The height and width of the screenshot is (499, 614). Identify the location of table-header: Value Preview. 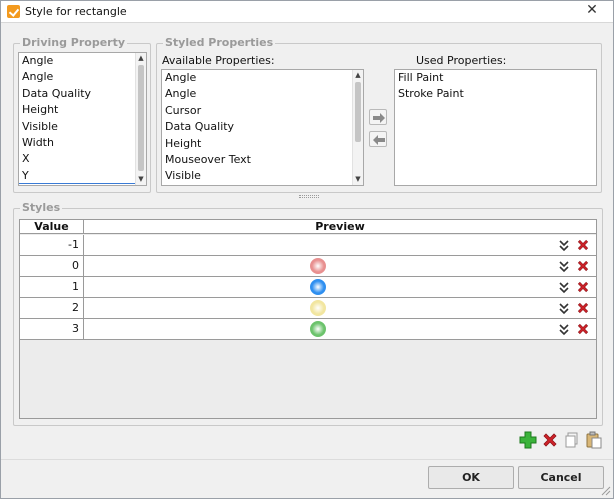
(308, 227).